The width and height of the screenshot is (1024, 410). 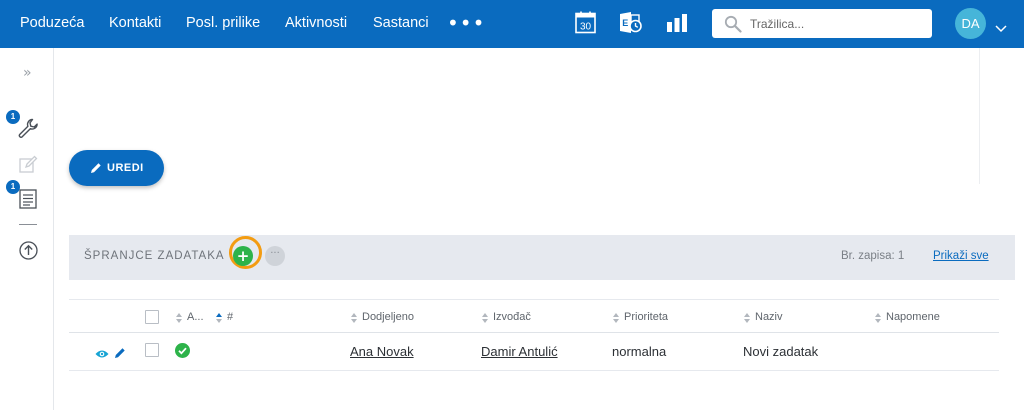 I want to click on view-eye-icon, so click(x=102, y=355).